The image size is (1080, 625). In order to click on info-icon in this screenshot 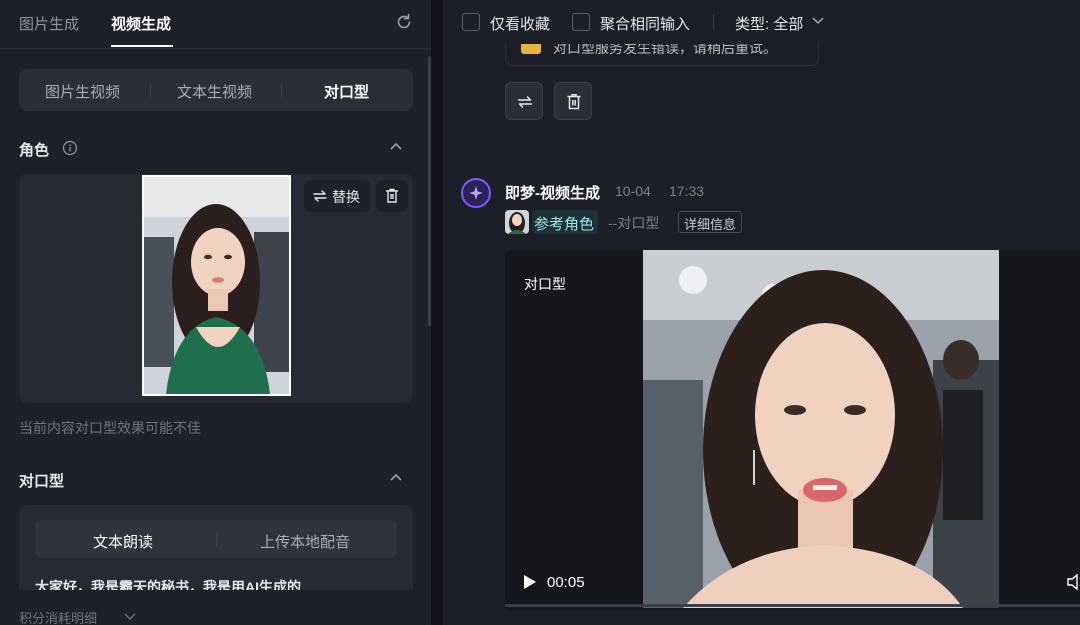, I will do `click(70, 148)`.